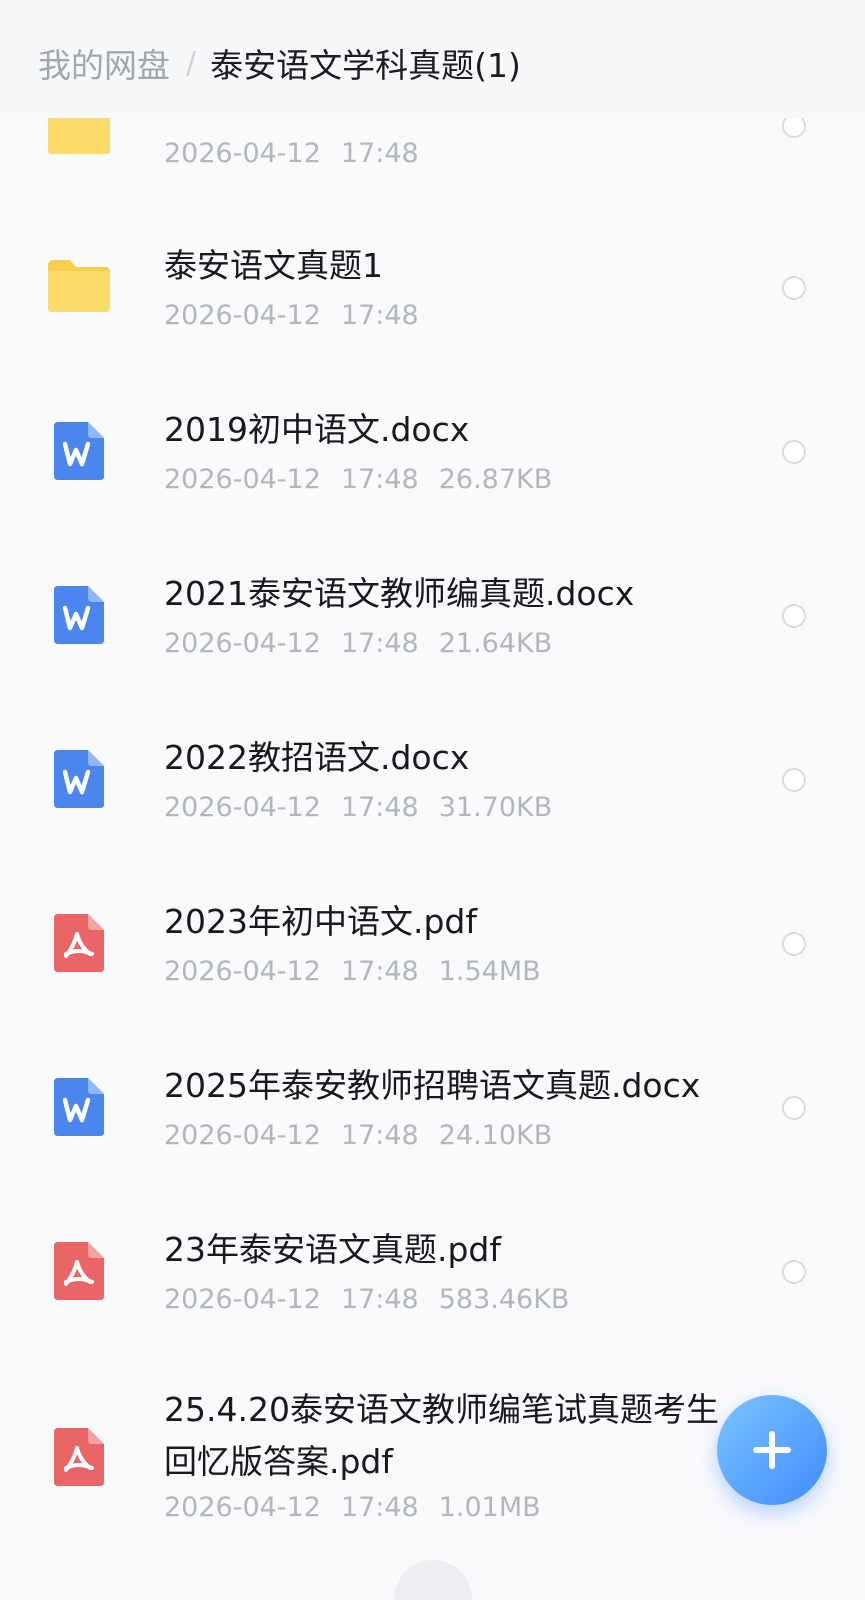 The height and width of the screenshot is (1600, 865). Describe the element at coordinates (432, 780) in the screenshot. I see `list-item: 2022教招语文.docx 2026-04-12 17:48 31.70KB` at that location.